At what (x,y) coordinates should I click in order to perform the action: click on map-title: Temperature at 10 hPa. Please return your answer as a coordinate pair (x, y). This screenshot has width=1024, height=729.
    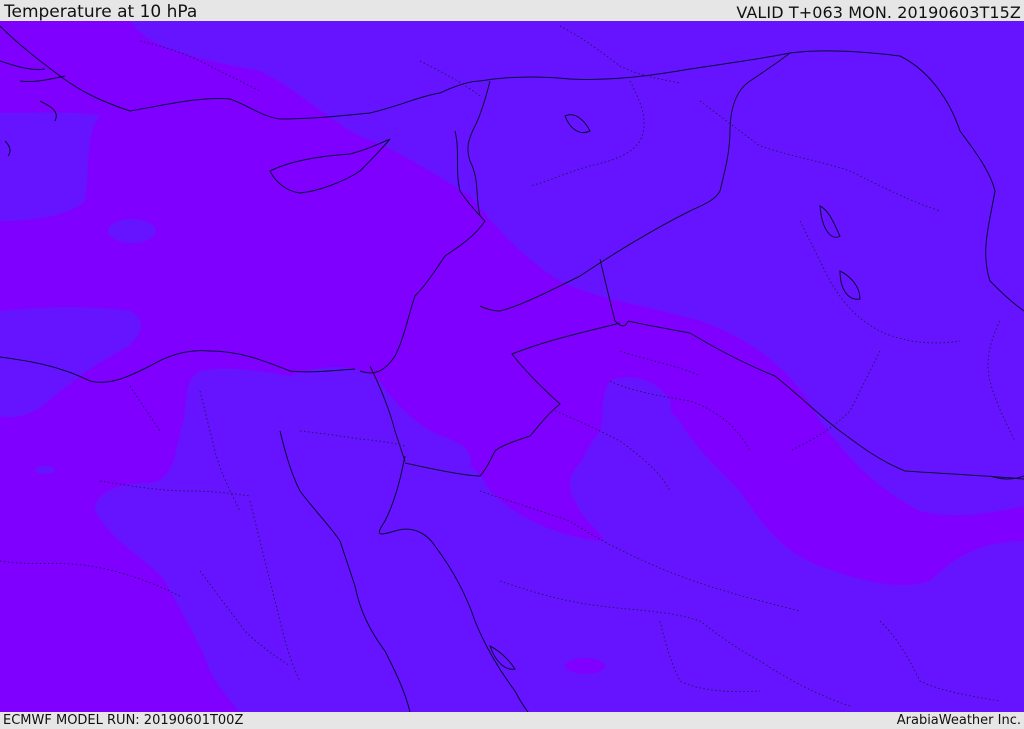
    Looking at the image, I should click on (101, 12).